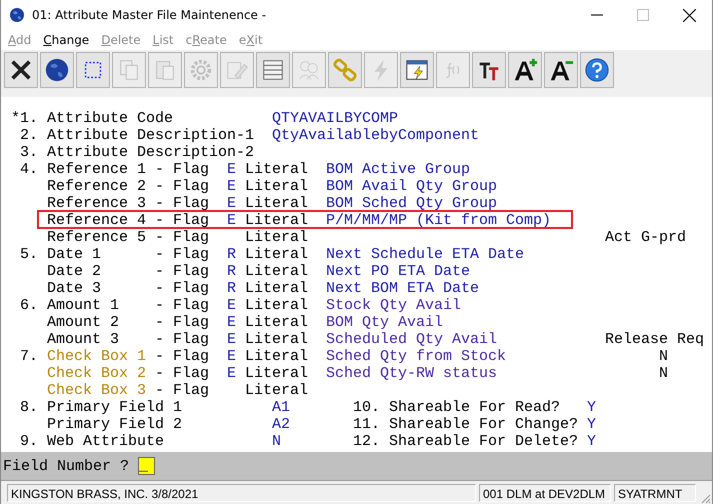 The width and height of the screenshot is (713, 504). Describe the element at coordinates (345, 70) in the screenshot. I see `chain-link-icon` at that location.